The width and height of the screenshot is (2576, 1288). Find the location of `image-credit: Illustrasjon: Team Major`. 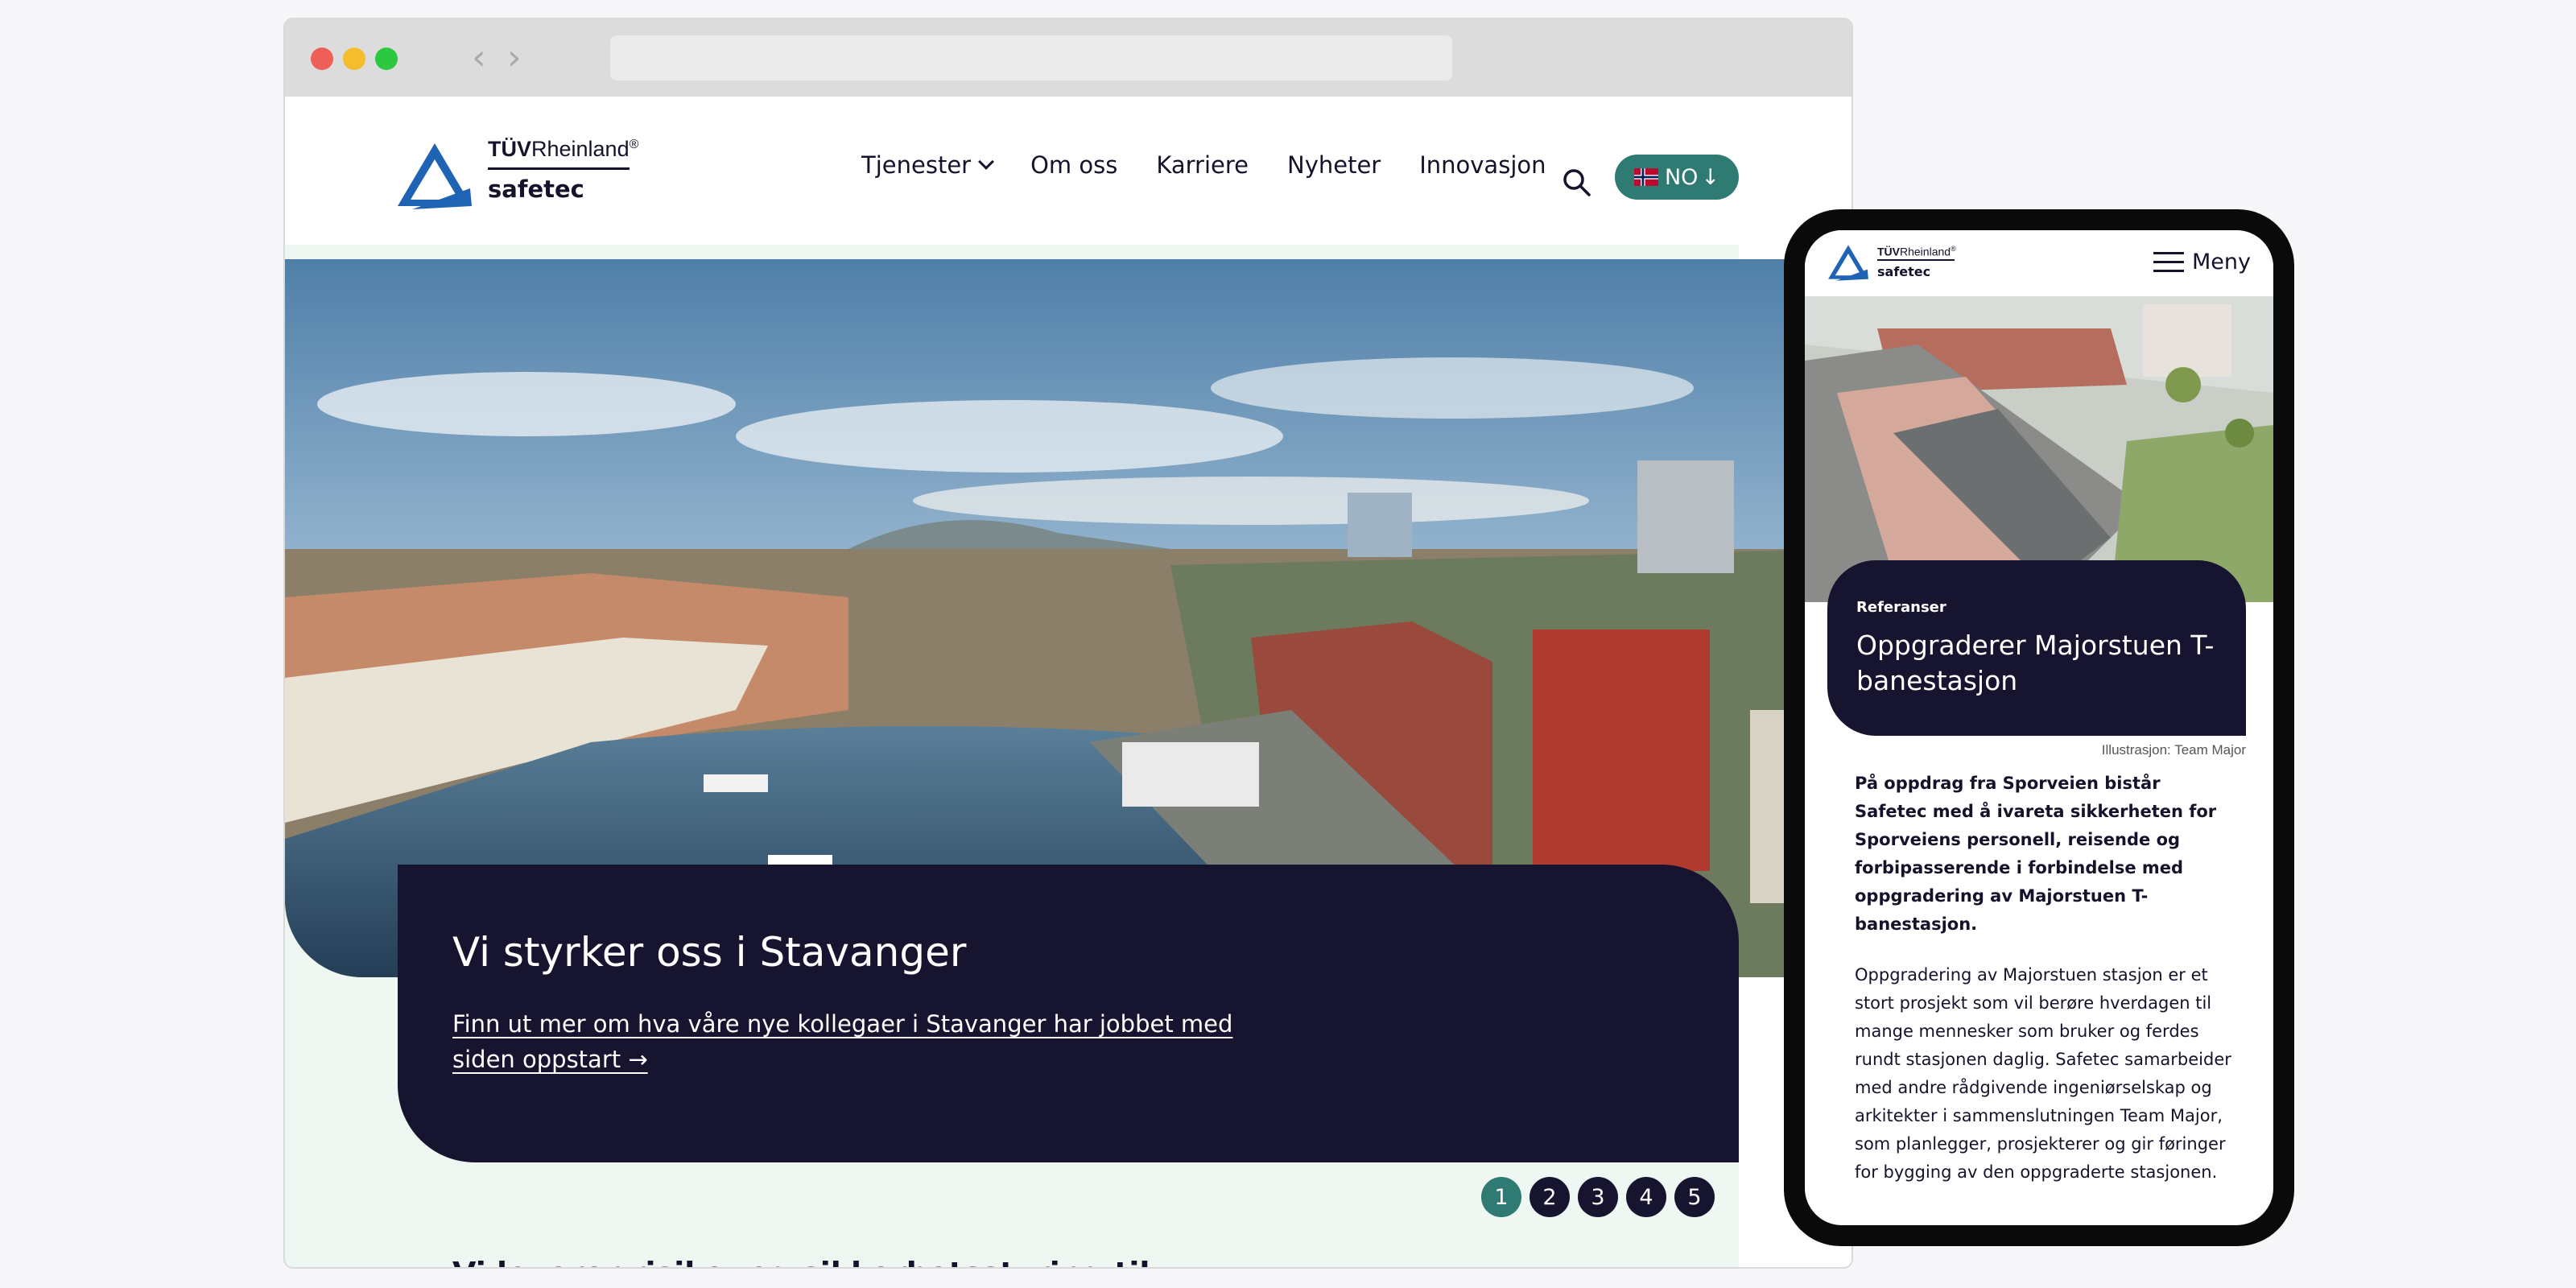

image-credit: Illustrasjon: Team Major is located at coordinates (2173, 750).